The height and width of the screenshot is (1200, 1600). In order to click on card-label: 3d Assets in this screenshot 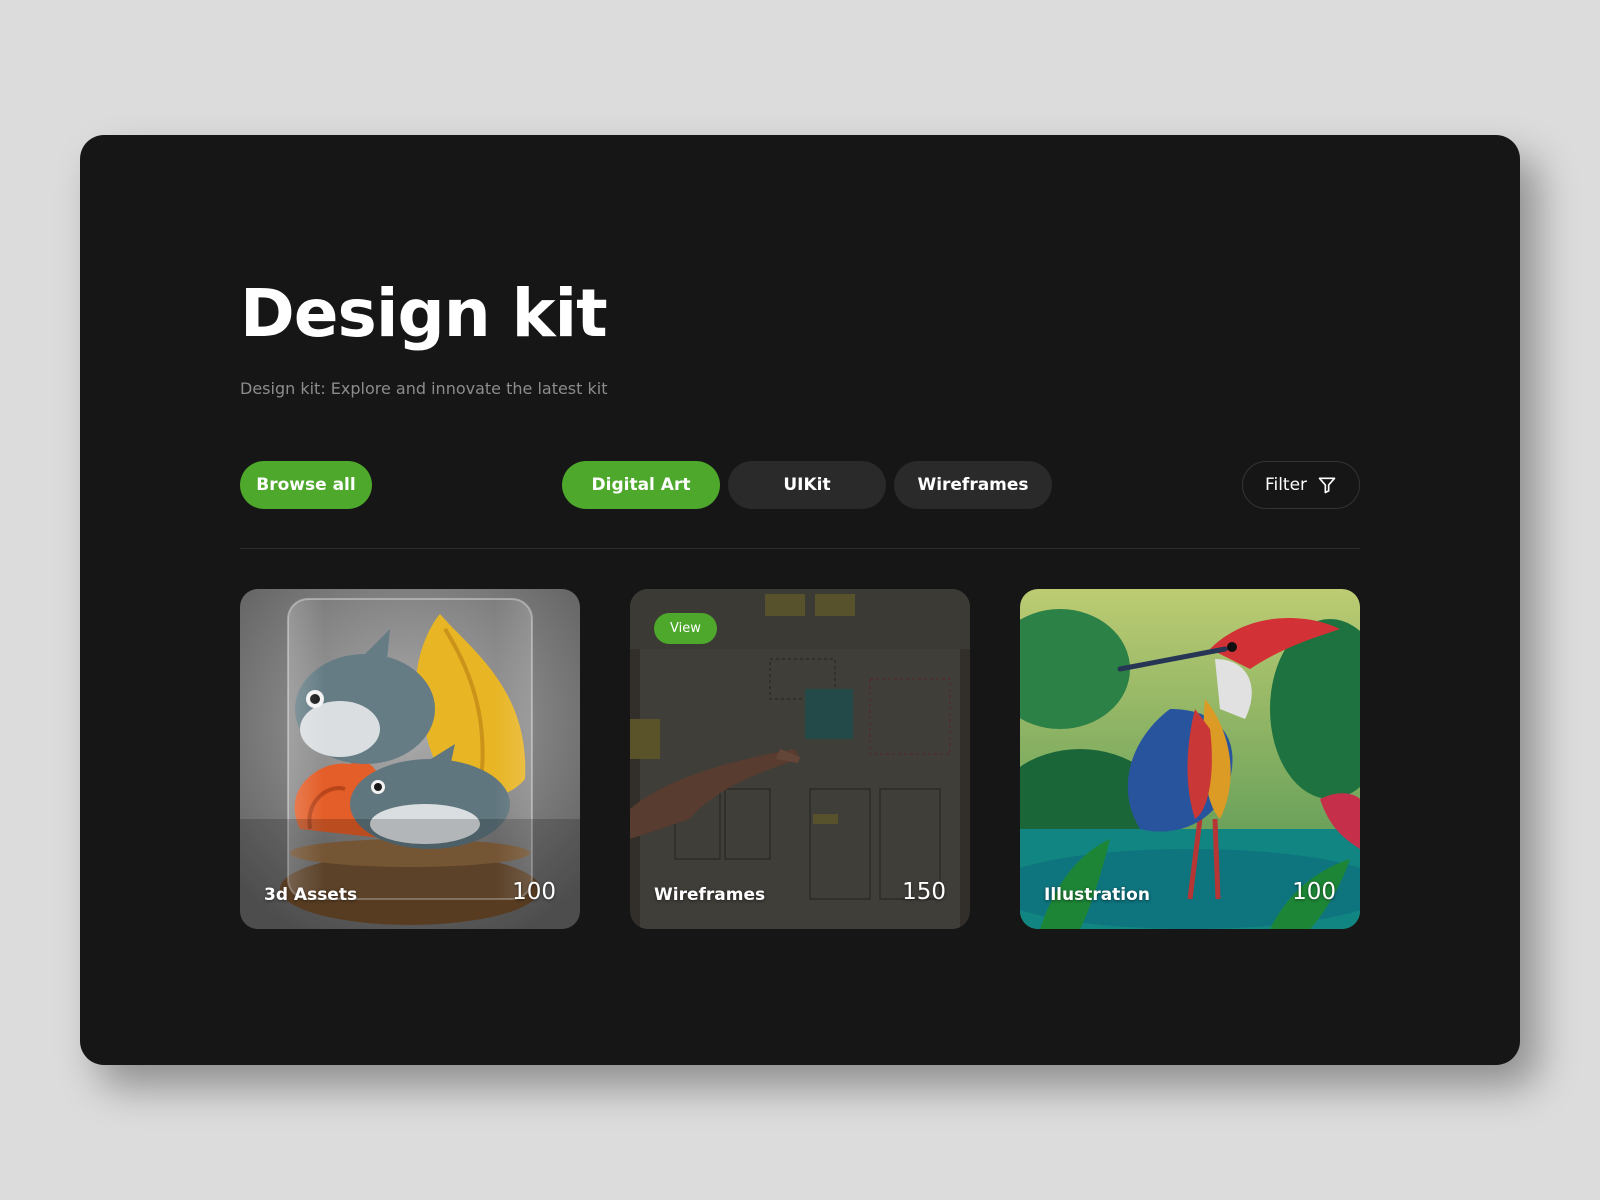, I will do `click(311, 895)`.